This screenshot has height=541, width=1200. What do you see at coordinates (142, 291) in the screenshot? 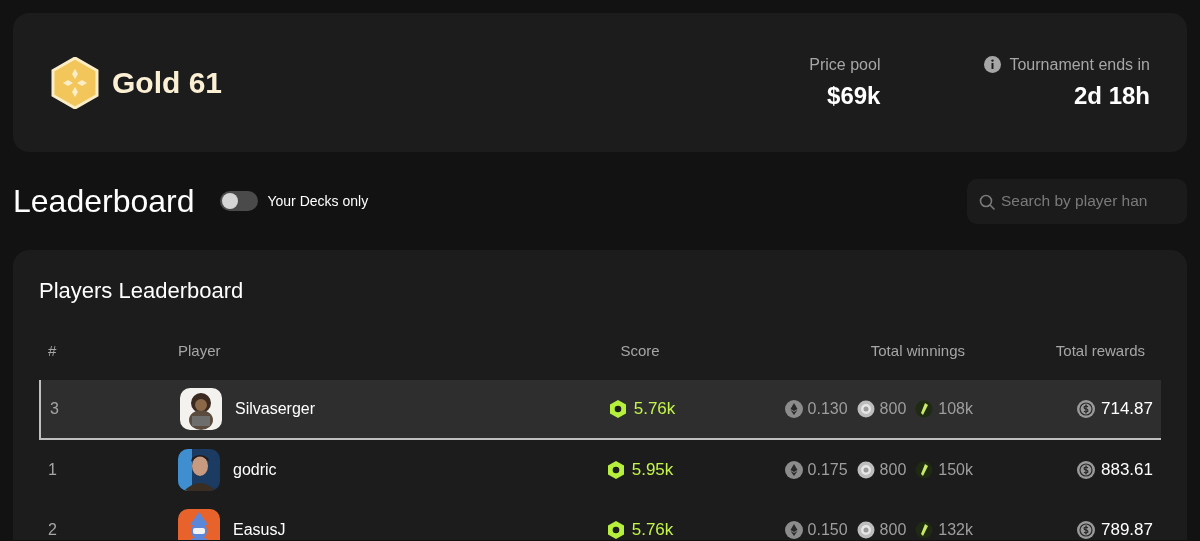
I see `card-title: Players Leaderboard` at bounding box center [142, 291].